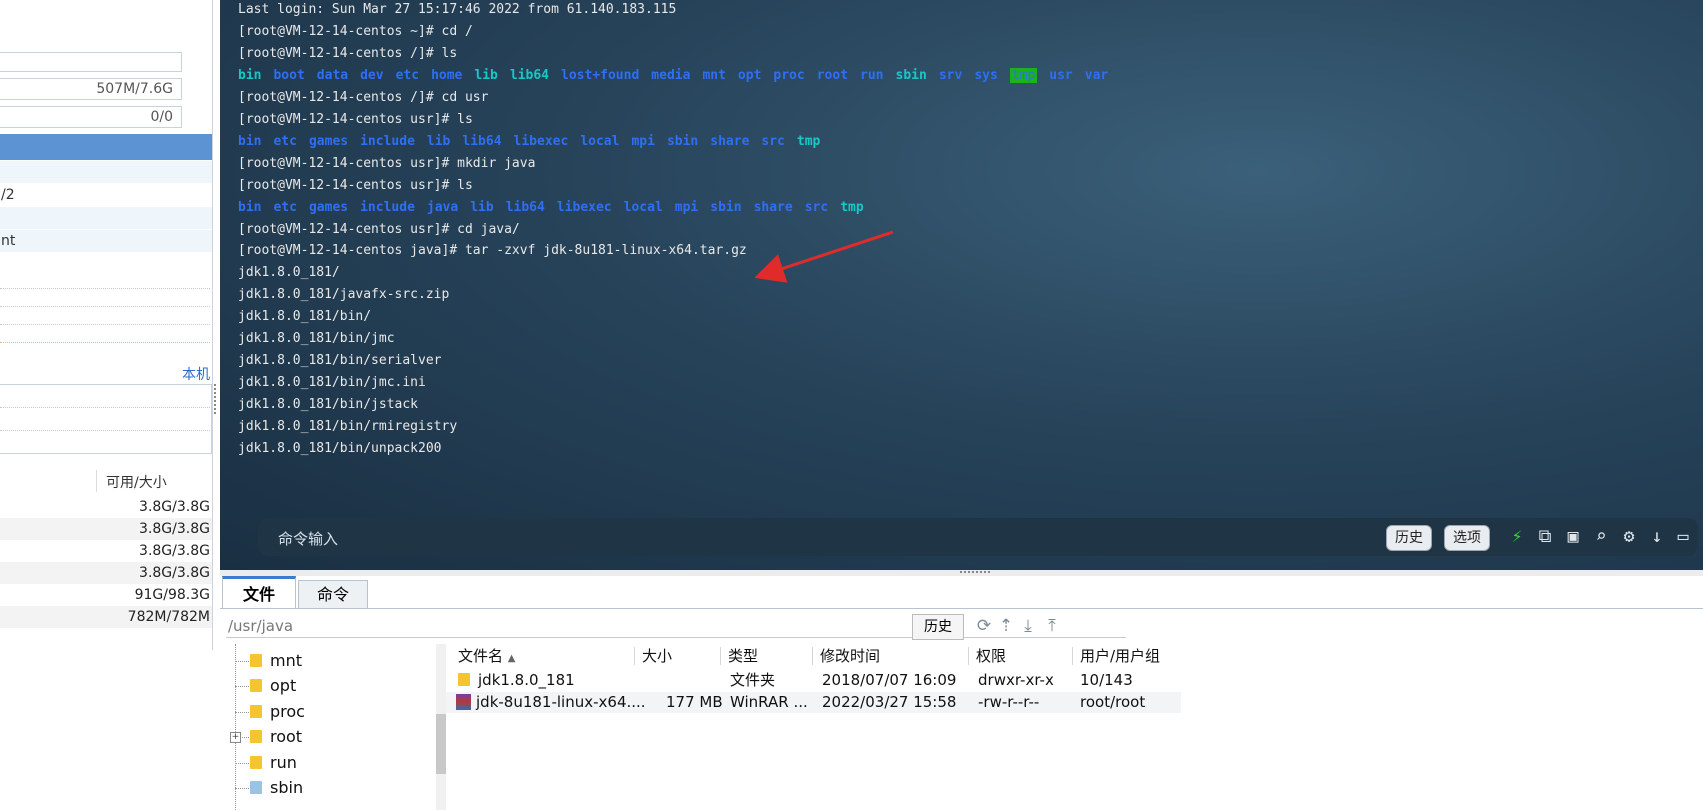 Image resolution: width=1703 pixels, height=810 pixels. I want to click on tree-item-root: root, so click(276, 737).